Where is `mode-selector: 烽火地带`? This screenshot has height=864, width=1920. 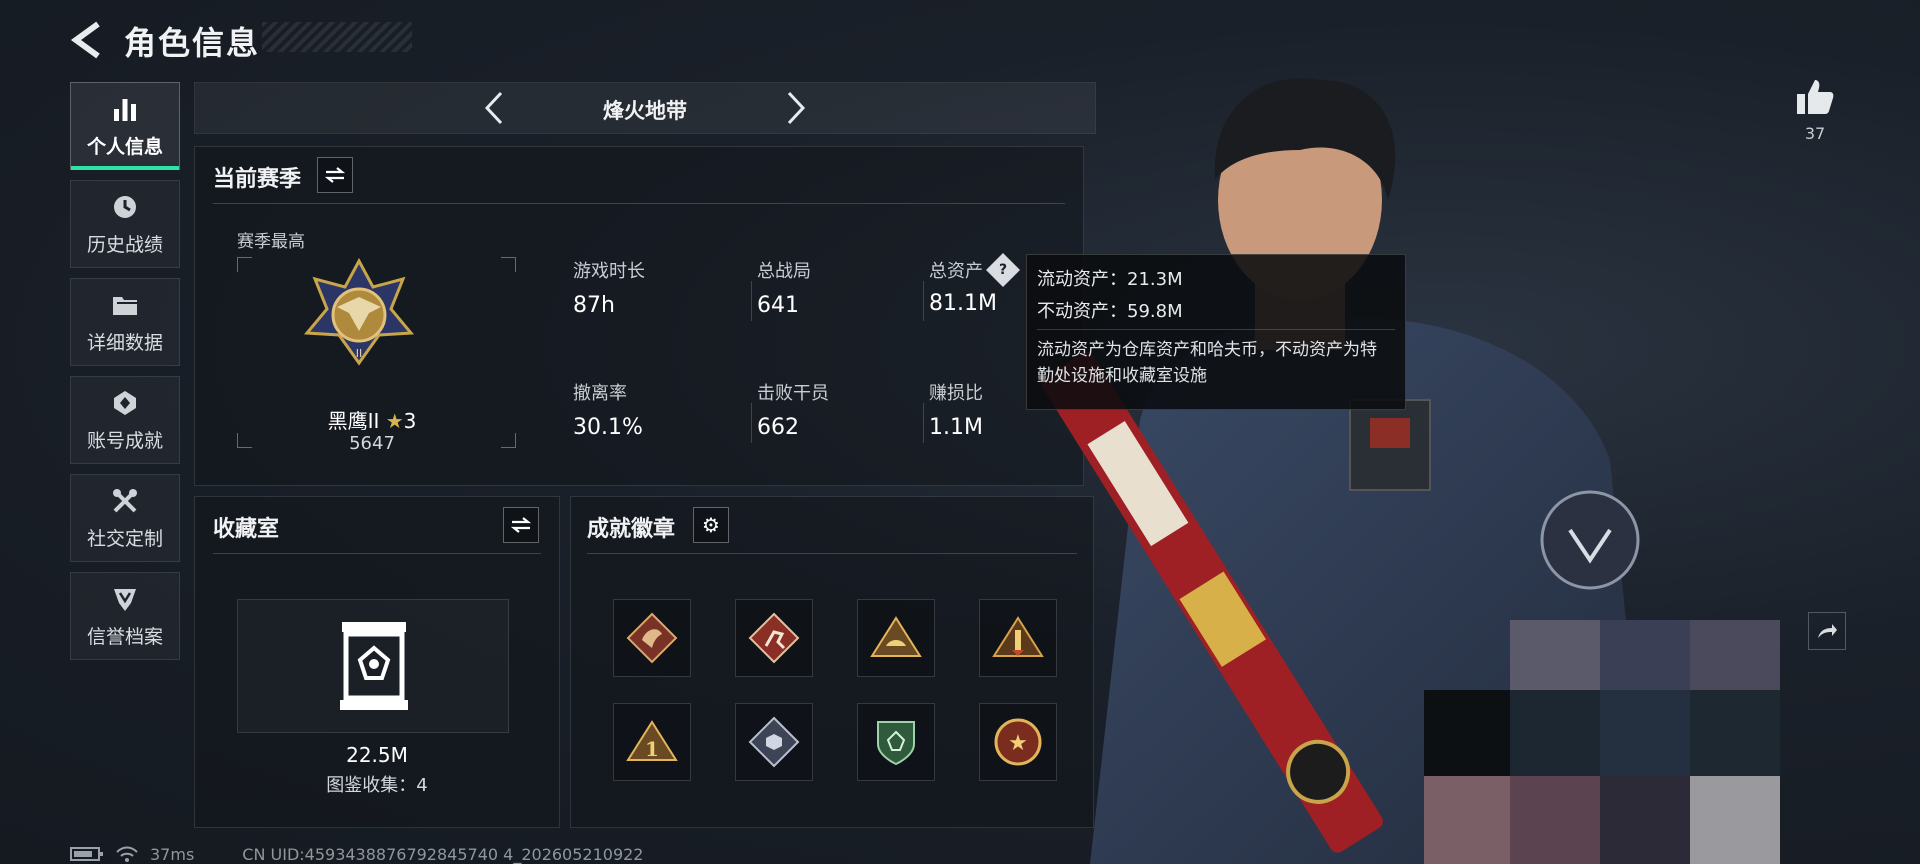
mode-selector: 烽火地带 is located at coordinates (645, 108).